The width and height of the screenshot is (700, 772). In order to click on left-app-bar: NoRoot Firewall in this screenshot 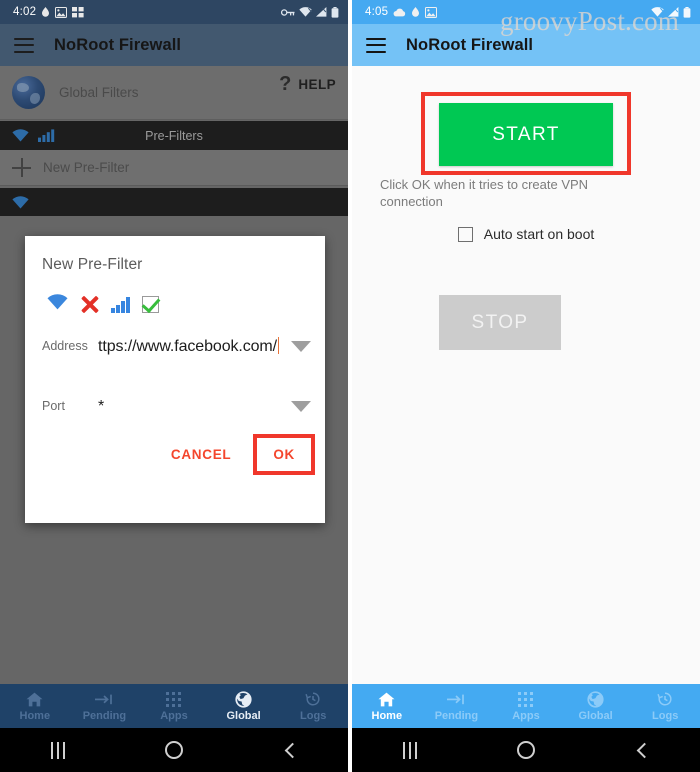, I will do `click(174, 45)`.